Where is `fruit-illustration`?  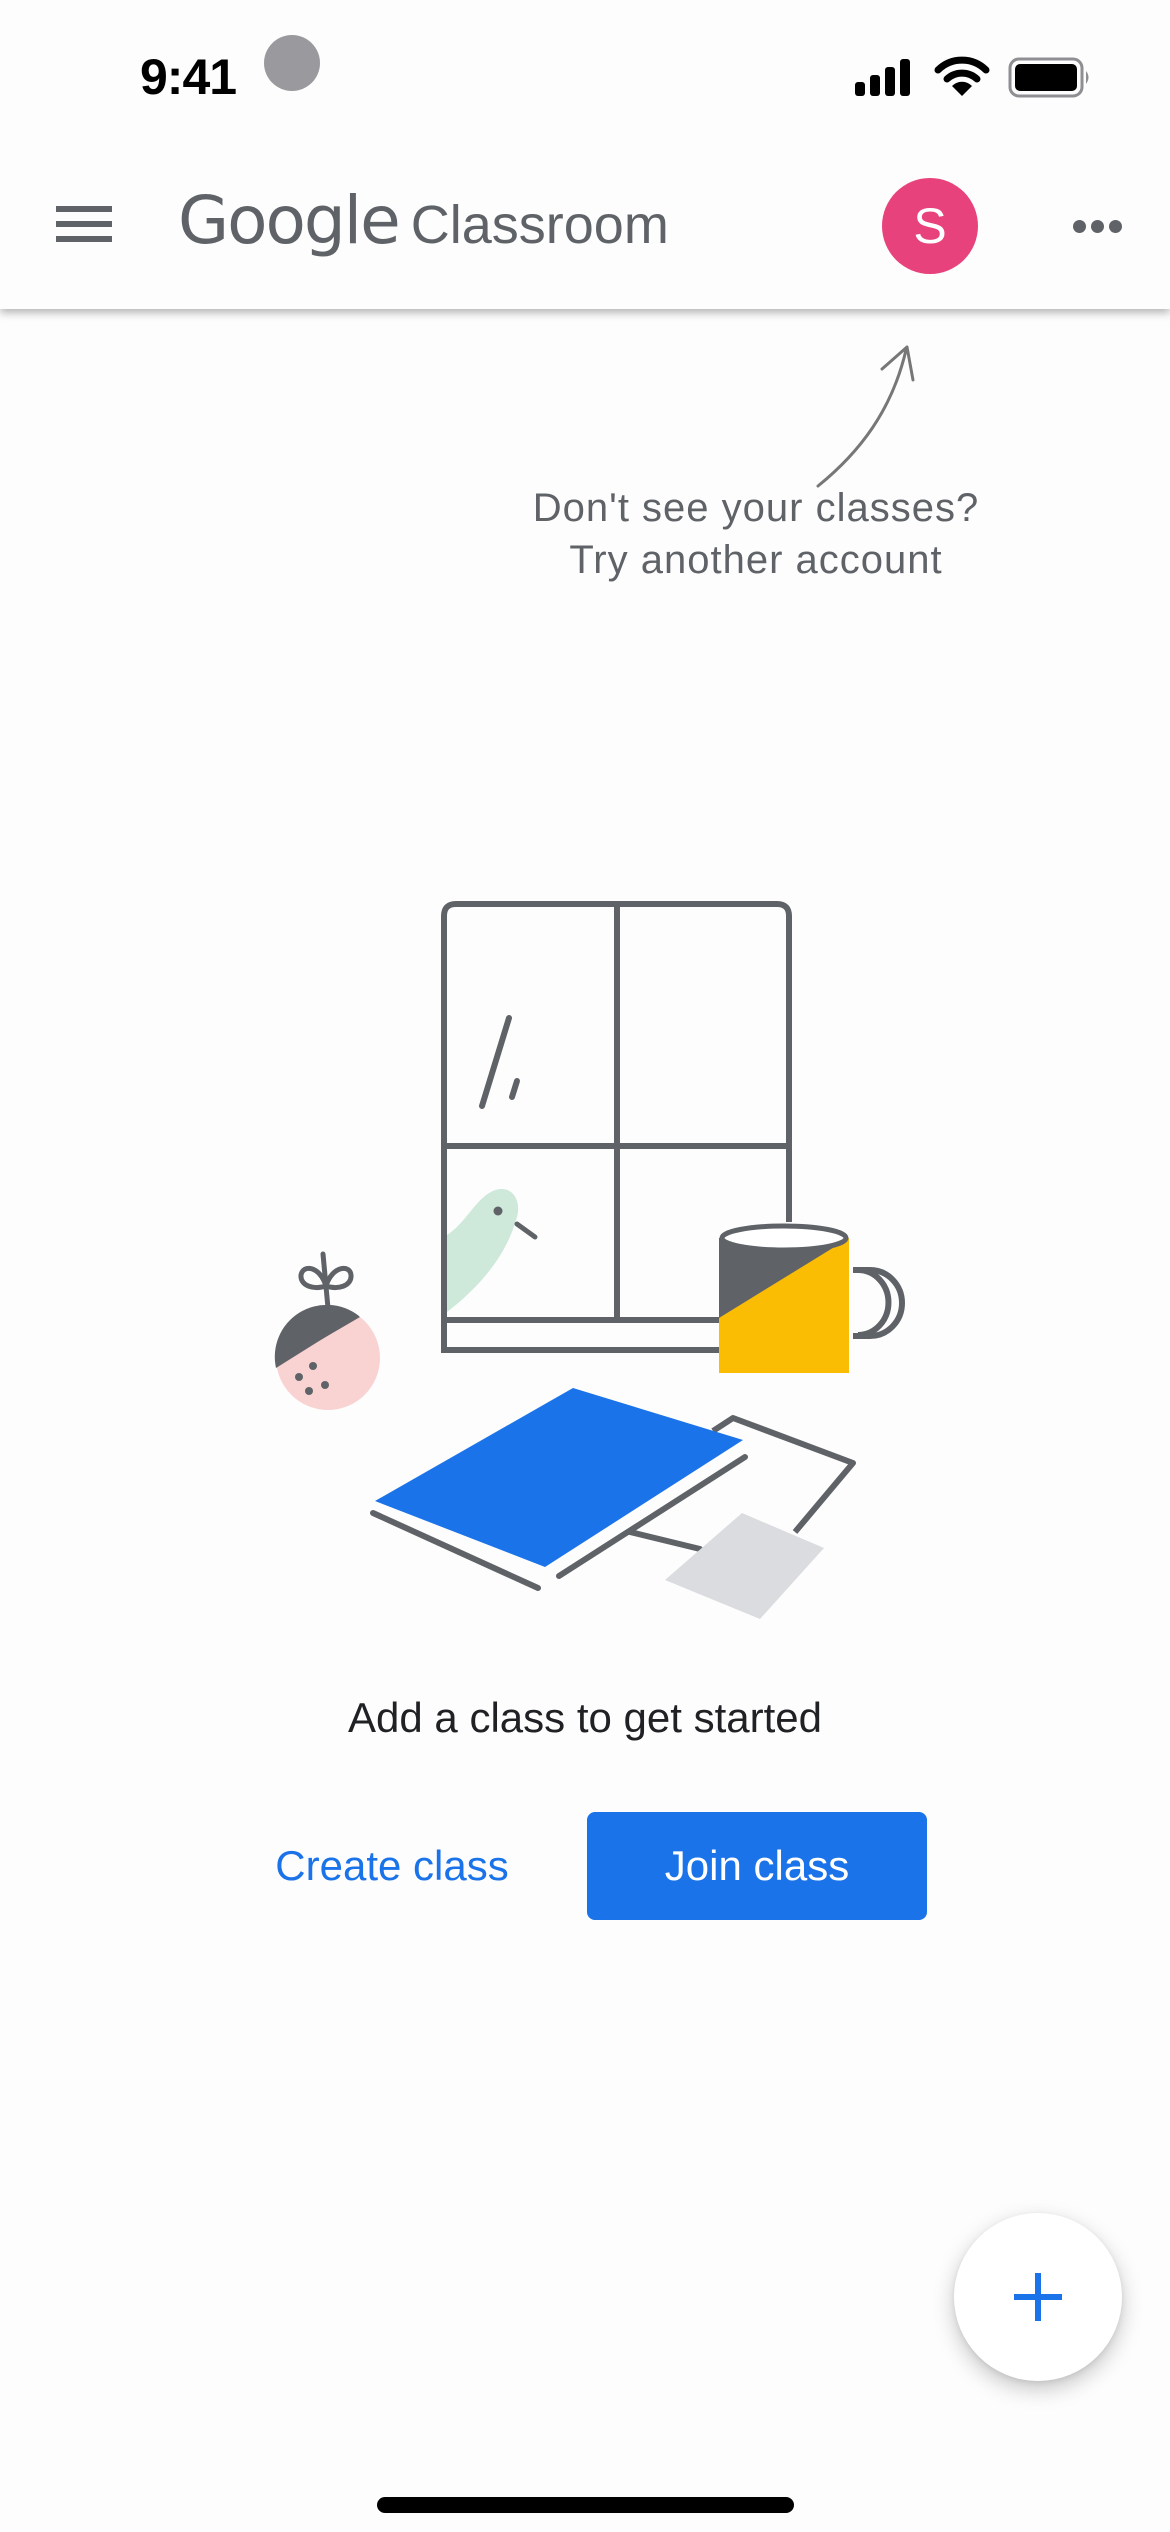 fruit-illustration is located at coordinates (327, 1330).